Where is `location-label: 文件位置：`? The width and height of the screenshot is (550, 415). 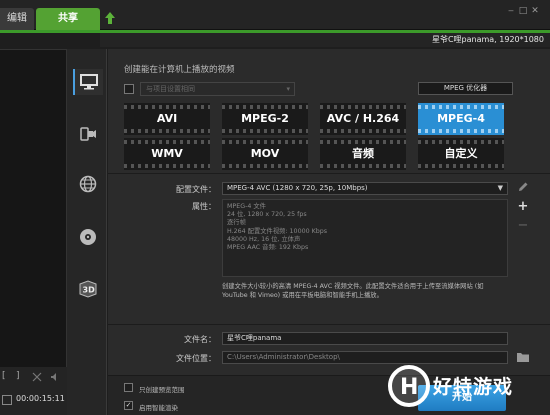
location-label: 文件位置： is located at coordinates (196, 358).